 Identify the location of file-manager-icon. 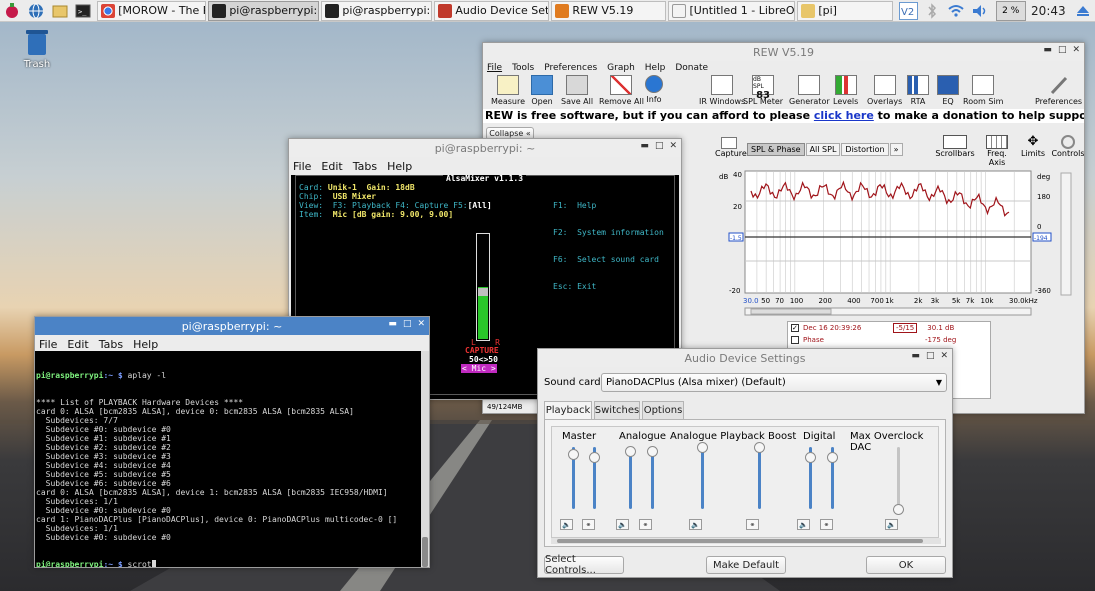
(60, 11).